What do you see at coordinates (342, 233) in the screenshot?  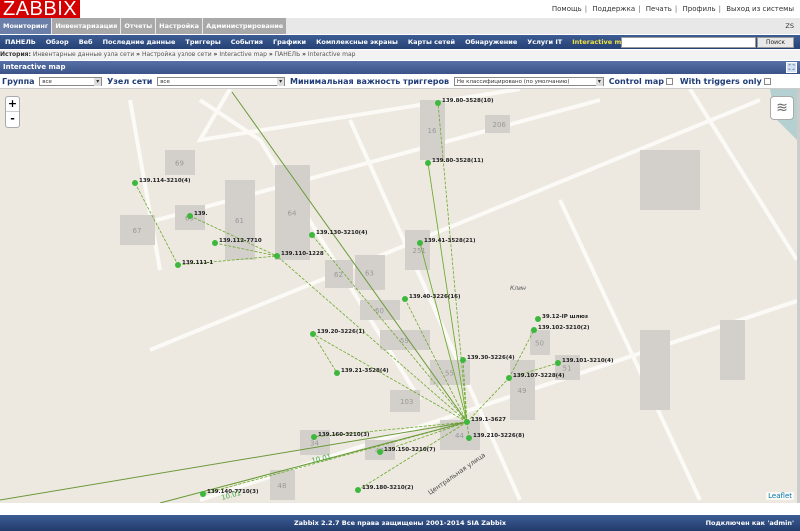 I see `host-label: 139.130-3210(4)` at bounding box center [342, 233].